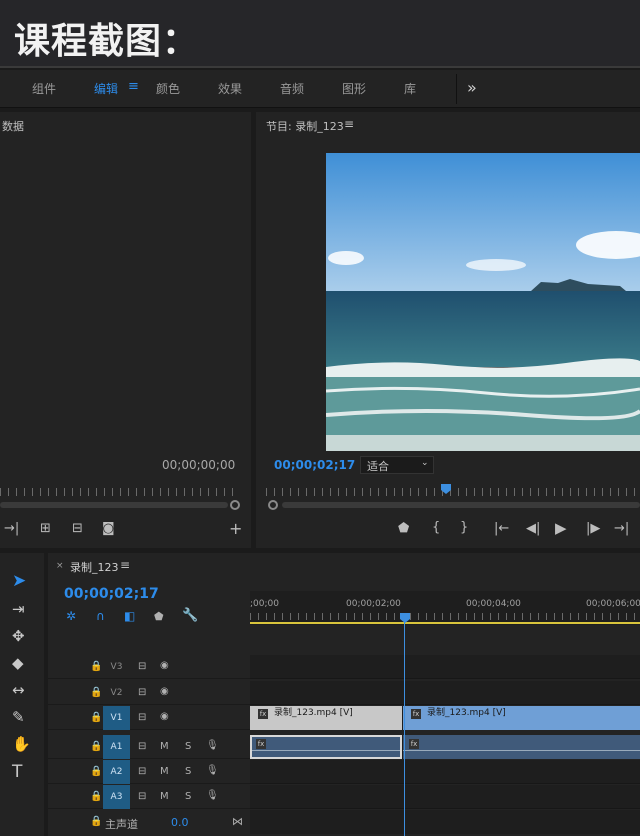  What do you see at coordinates (235, 528) in the screenshot?
I see `button-editor-plus-icon: +` at bounding box center [235, 528].